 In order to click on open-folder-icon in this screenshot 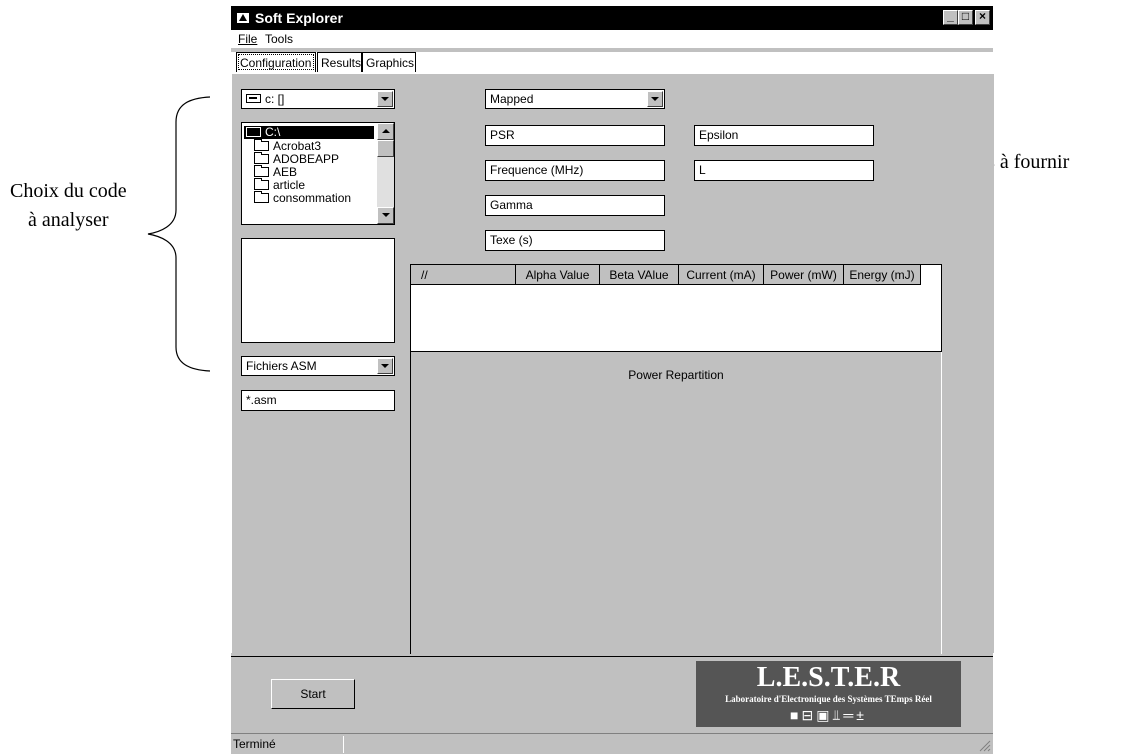, I will do `click(253, 132)`.